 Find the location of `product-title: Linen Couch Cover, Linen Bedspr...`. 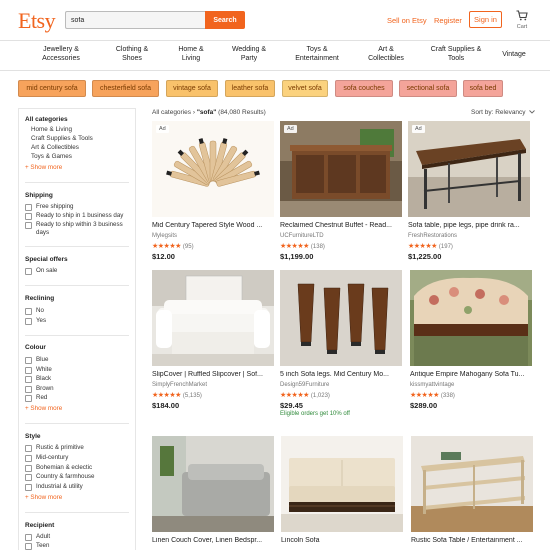

product-title: Linen Couch Cover, Linen Bedspr... is located at coordinates (213, 540).